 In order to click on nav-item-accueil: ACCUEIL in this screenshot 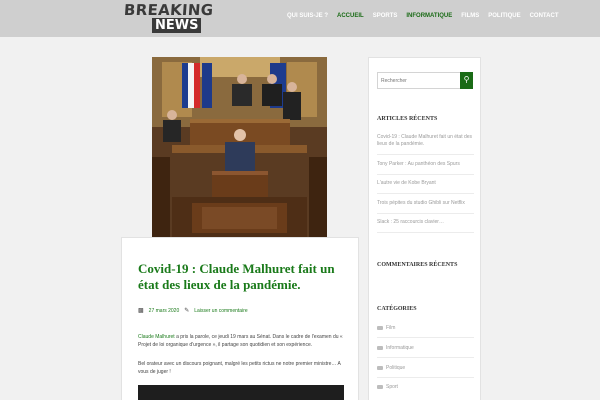, I will do `click(350, 16)`.